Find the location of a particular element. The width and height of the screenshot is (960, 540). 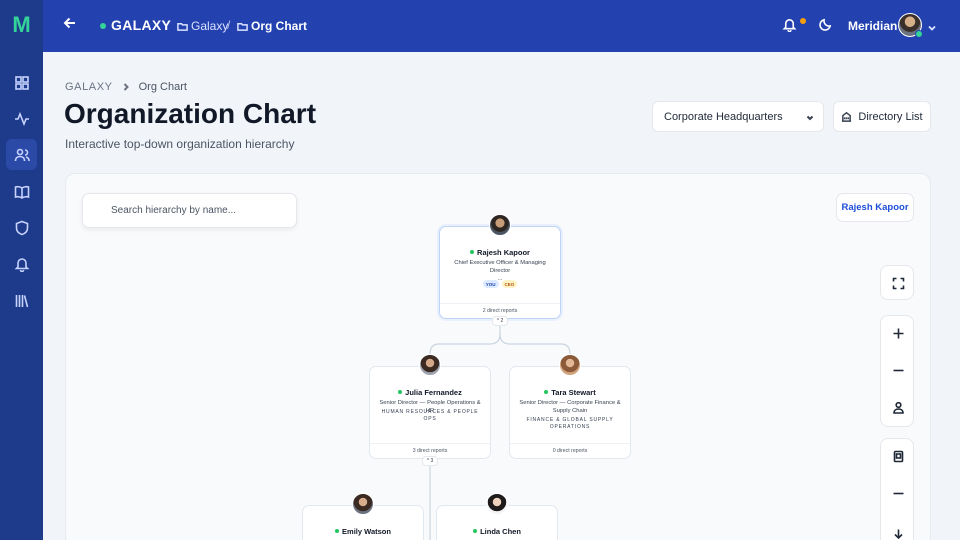

node-name: Tara Stewart is located at coordinates (570, 392).